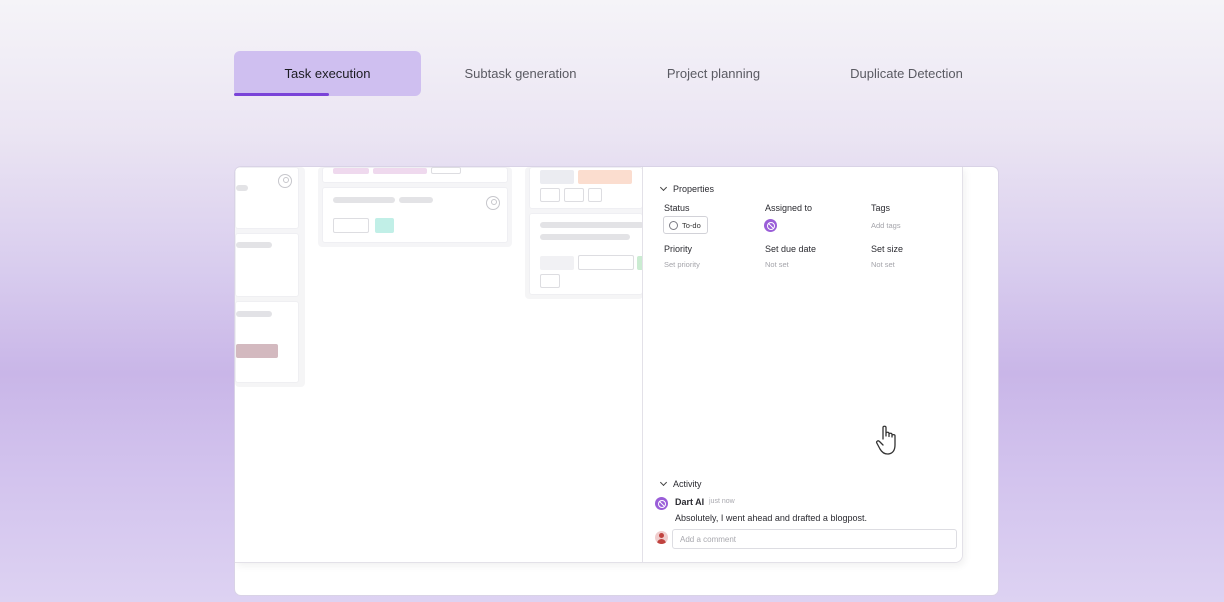 Image resolution: width=1224 pixels, height=602 pixels. I want to click on assigned-label: Assigned to, so click(789, 208).